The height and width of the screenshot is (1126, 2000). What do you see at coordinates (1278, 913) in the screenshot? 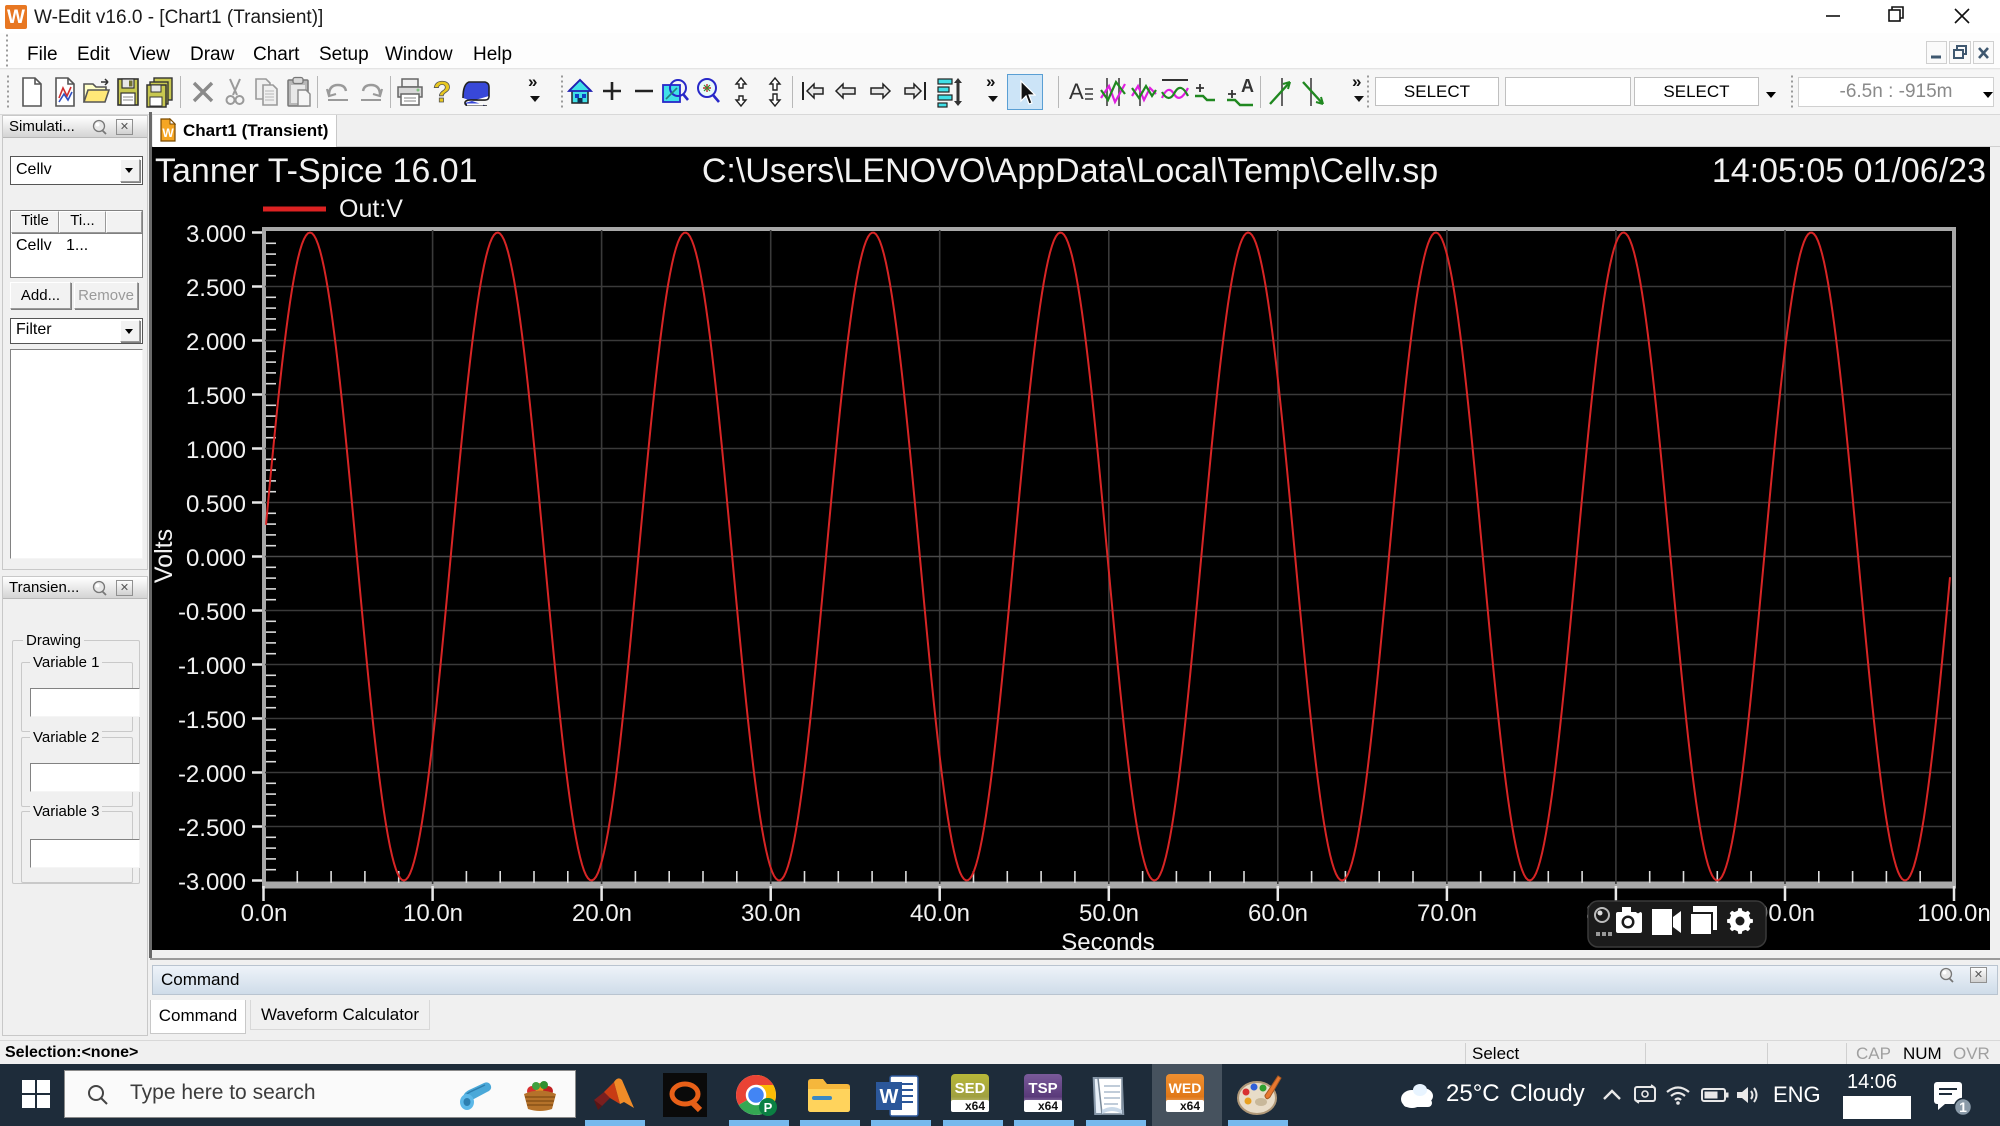
I see `svg-text: 60.0n` at bounding box center [1278, 913].